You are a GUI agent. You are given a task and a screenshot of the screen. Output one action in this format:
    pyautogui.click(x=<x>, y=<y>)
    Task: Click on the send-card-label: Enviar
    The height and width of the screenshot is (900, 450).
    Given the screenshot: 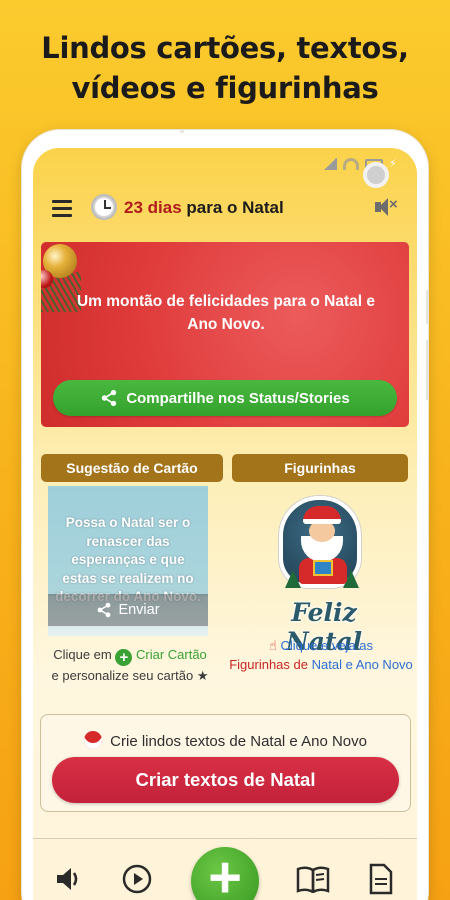 What is the action you would take?
    pyautogui.click(x=139, y=610)
    